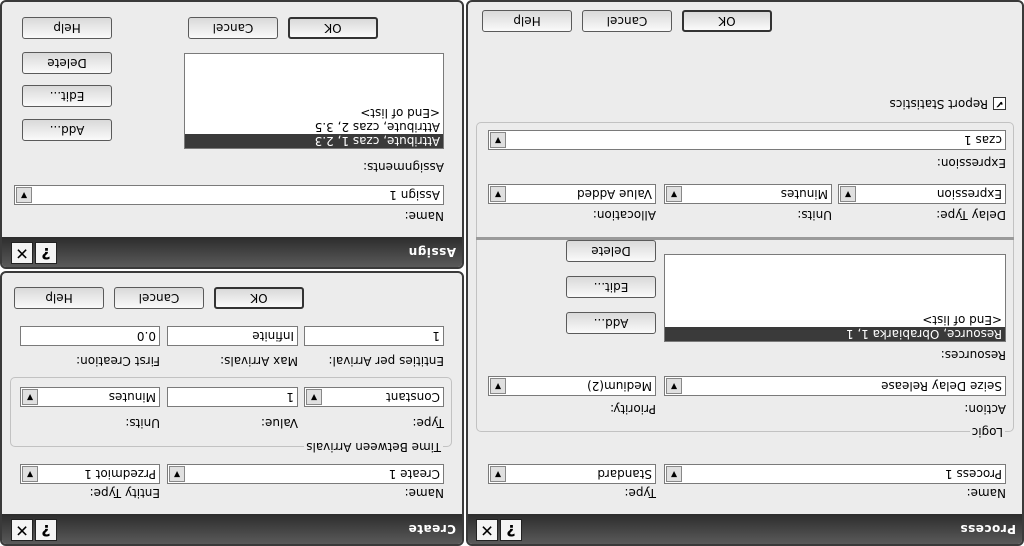  Describe the element at coordinates (983, 140) in the screenshot. I see `expression-value: czas 1` at that location.